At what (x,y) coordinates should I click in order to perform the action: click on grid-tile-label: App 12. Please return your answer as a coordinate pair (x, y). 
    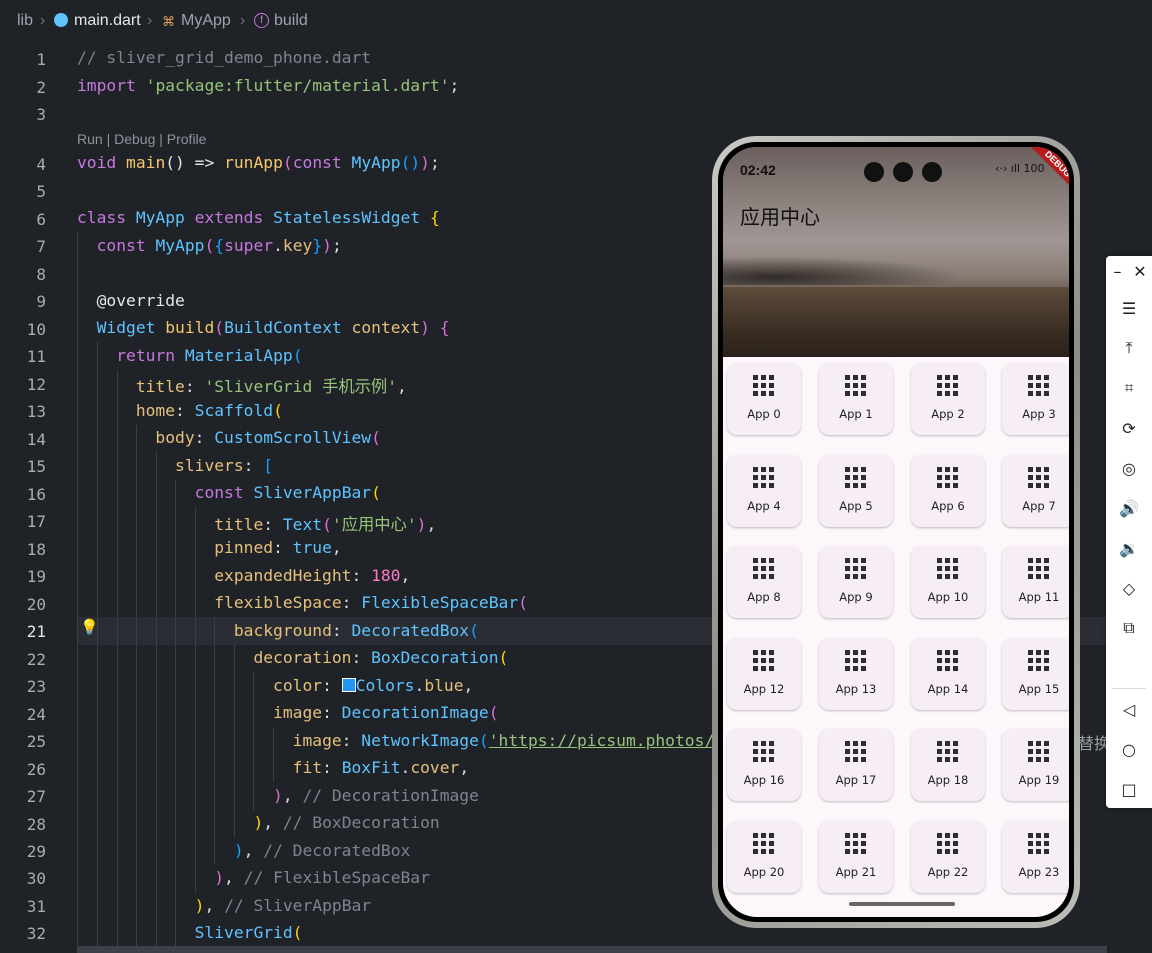
    Looking at the image, I should click on (764, 688).